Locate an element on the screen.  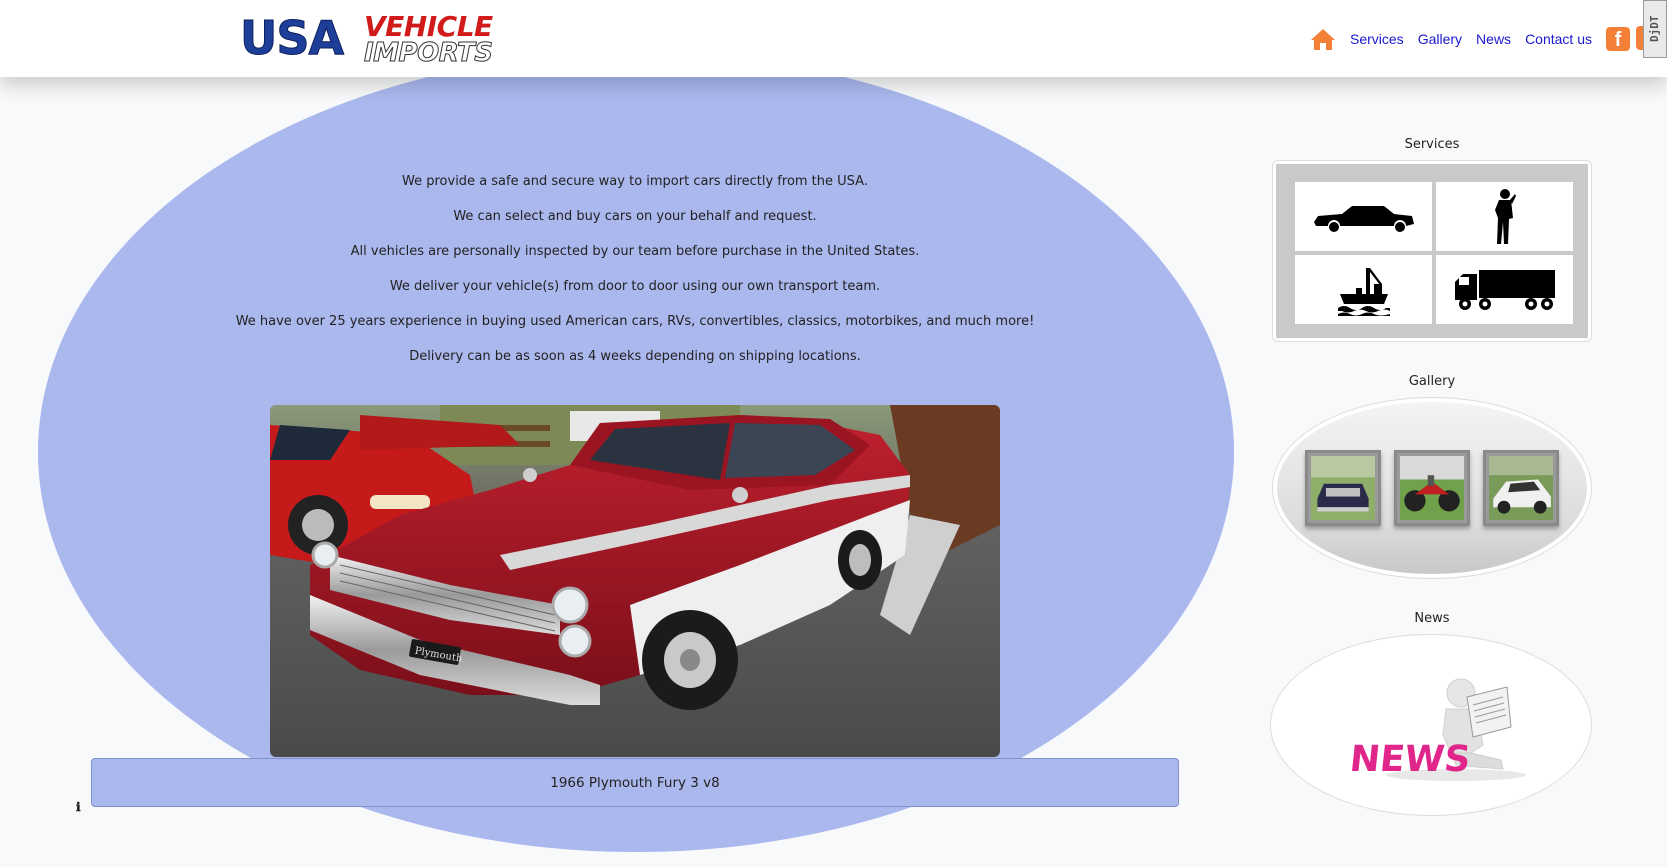
news-reader-illustration: NEWS is located at coordinates (1437, 729).